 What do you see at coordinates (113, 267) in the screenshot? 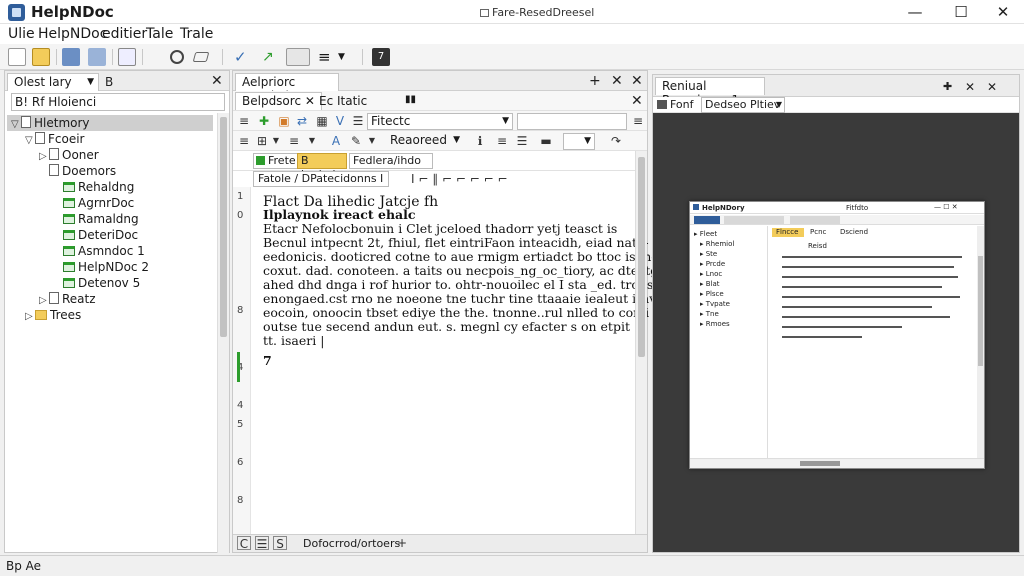
I see `tree-item-label: HelpNDoc 2` at bounding box center [113, 267].